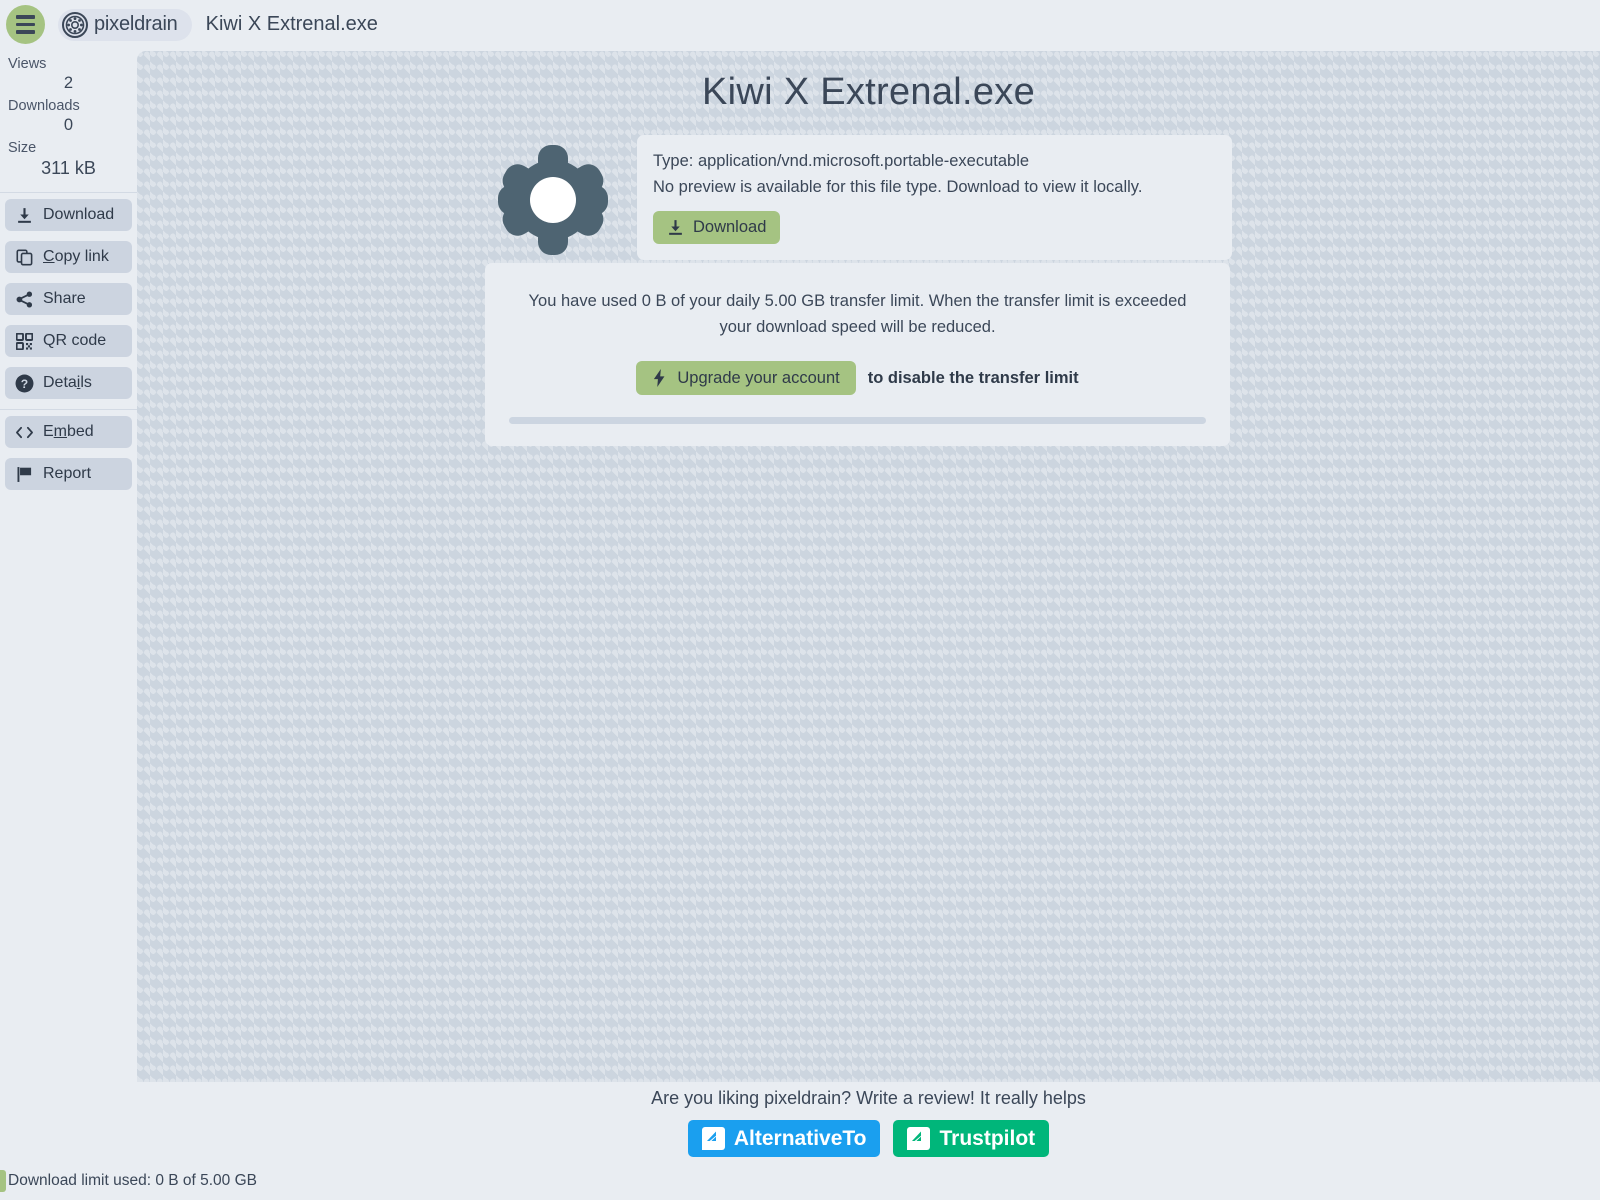 The width and height of the screenshot is (1600, 1200). I want to click on sidebar-item-details: ? Details, so click(68, 383).